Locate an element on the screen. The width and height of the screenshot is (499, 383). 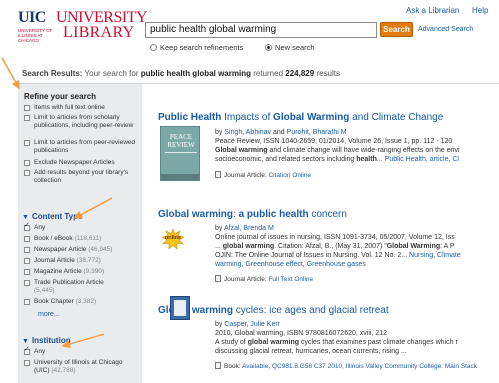
arrow-to-refine is located at coordinates (10, 73).